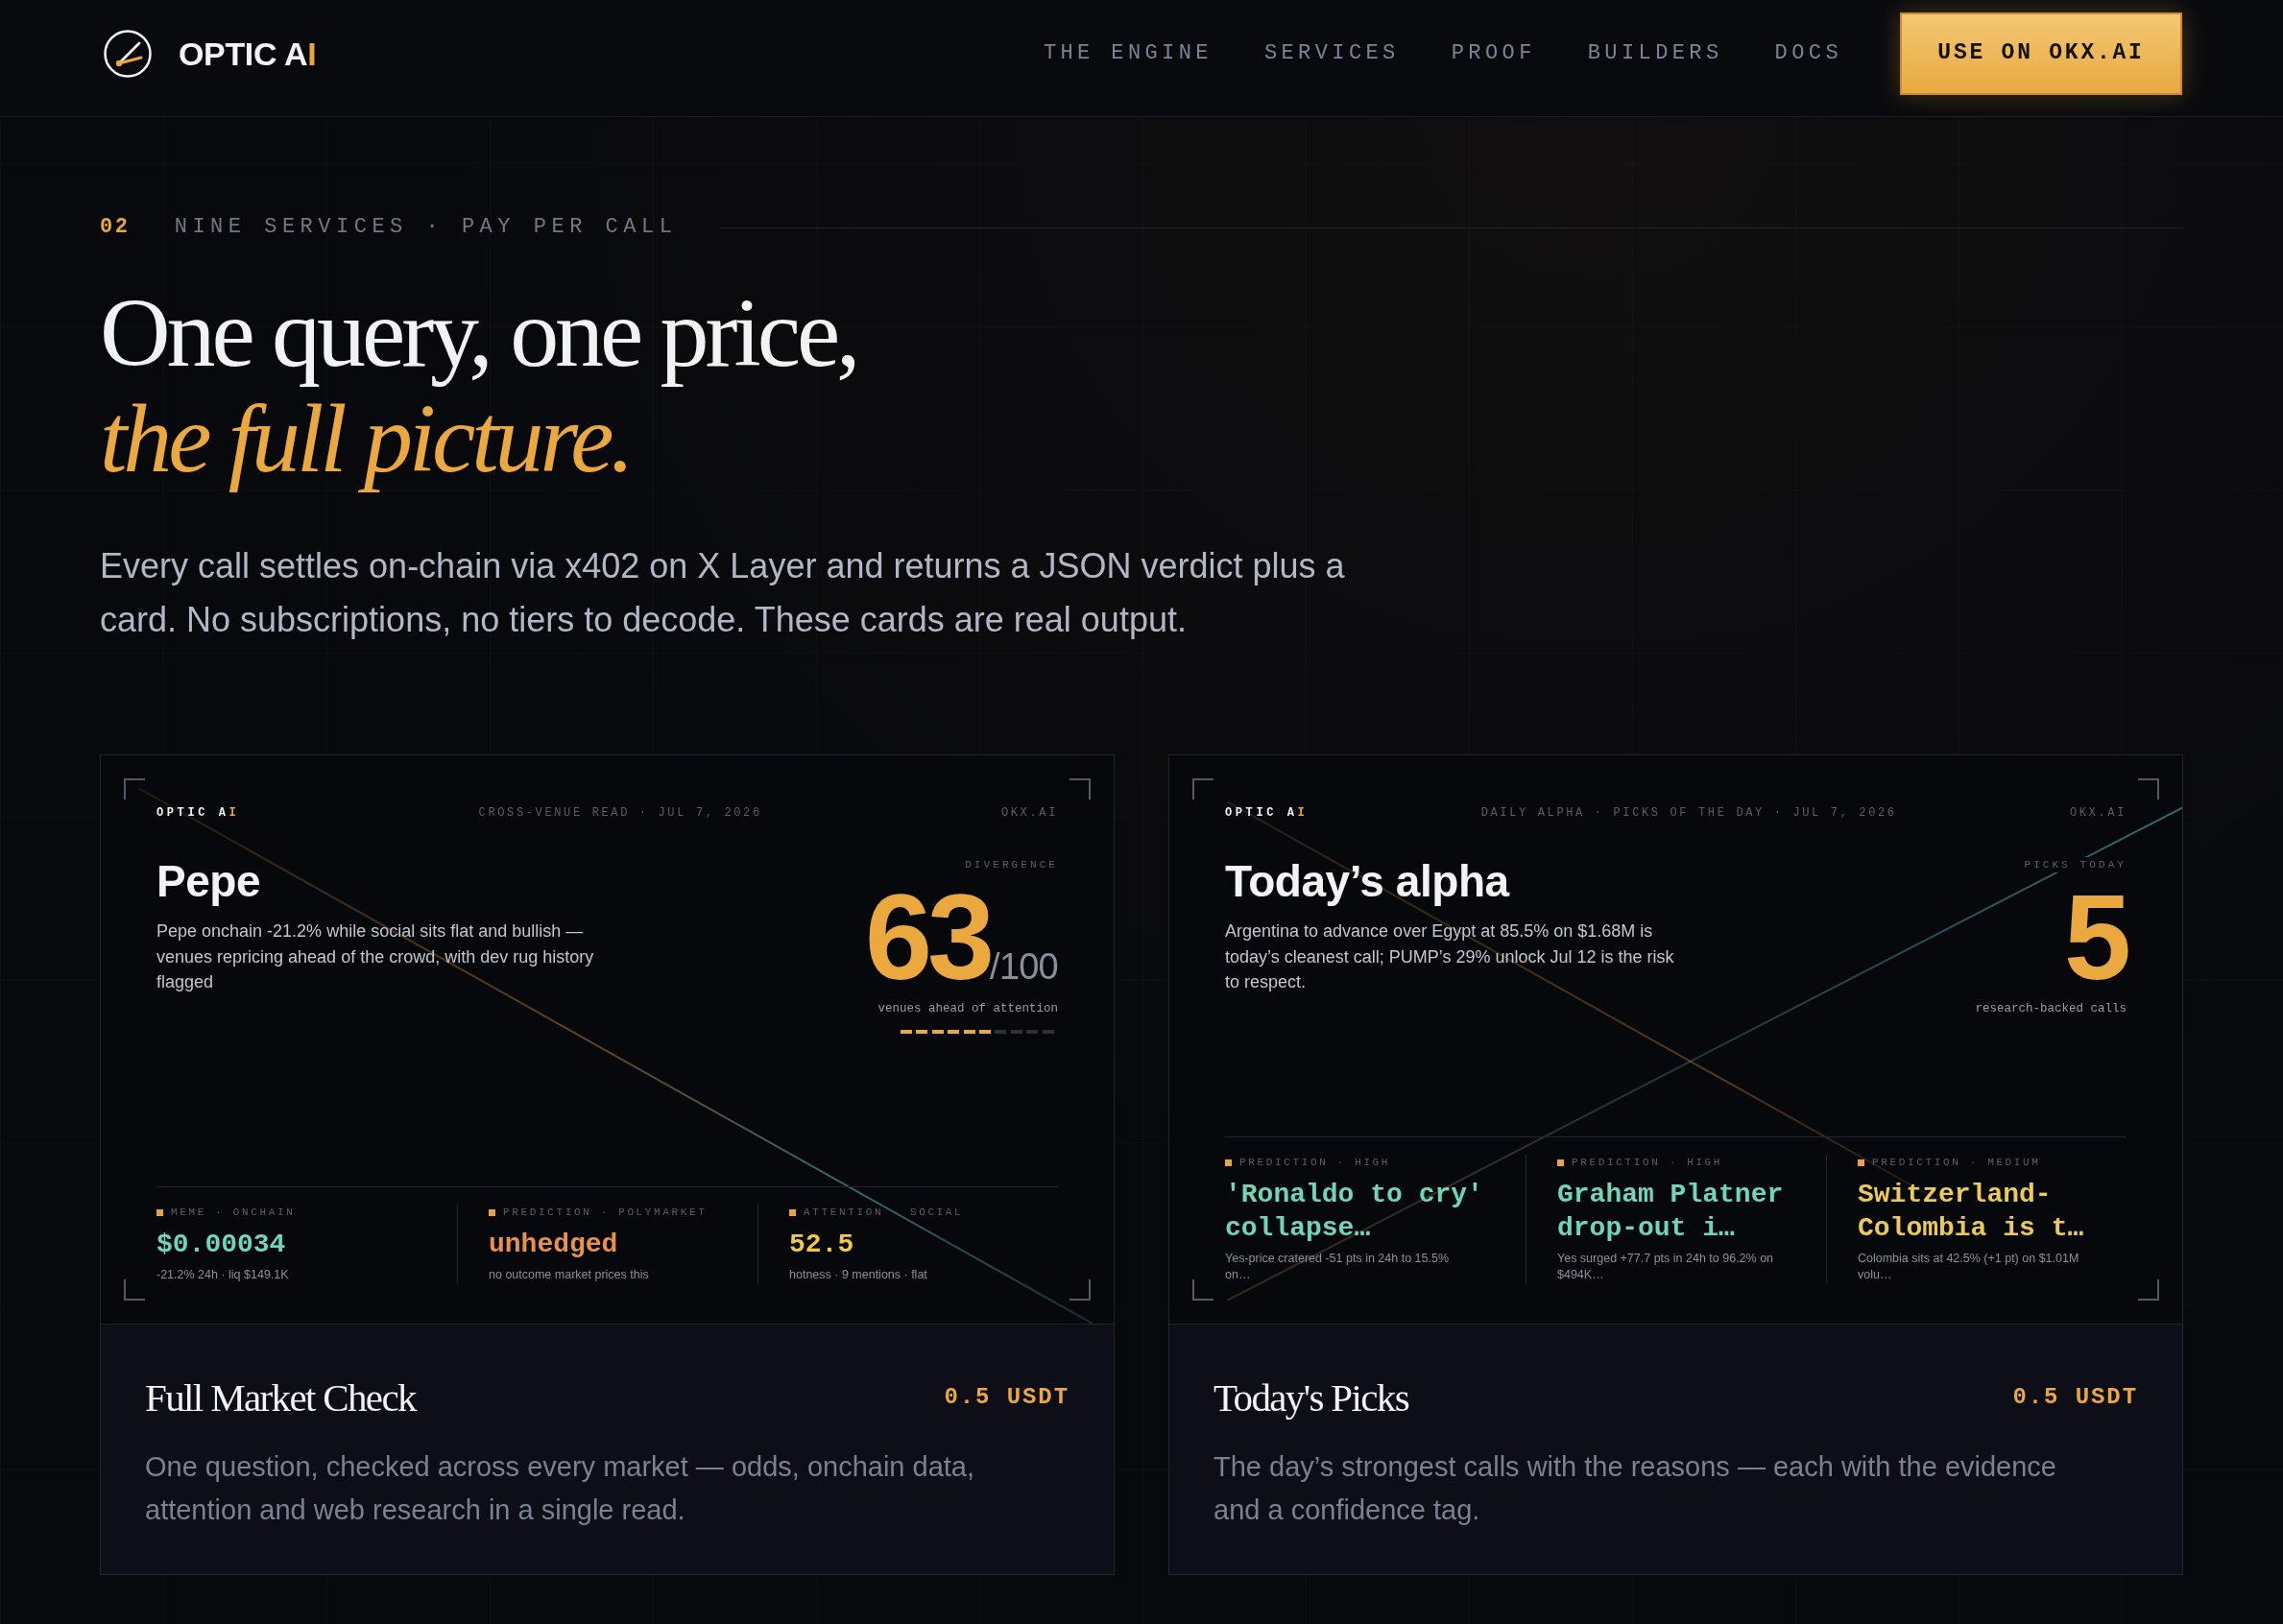 Image resolution: width=2283 pixels, height=1624 pixels. I want to click on nav-link: THE ENGINE, so click(1128, 53).